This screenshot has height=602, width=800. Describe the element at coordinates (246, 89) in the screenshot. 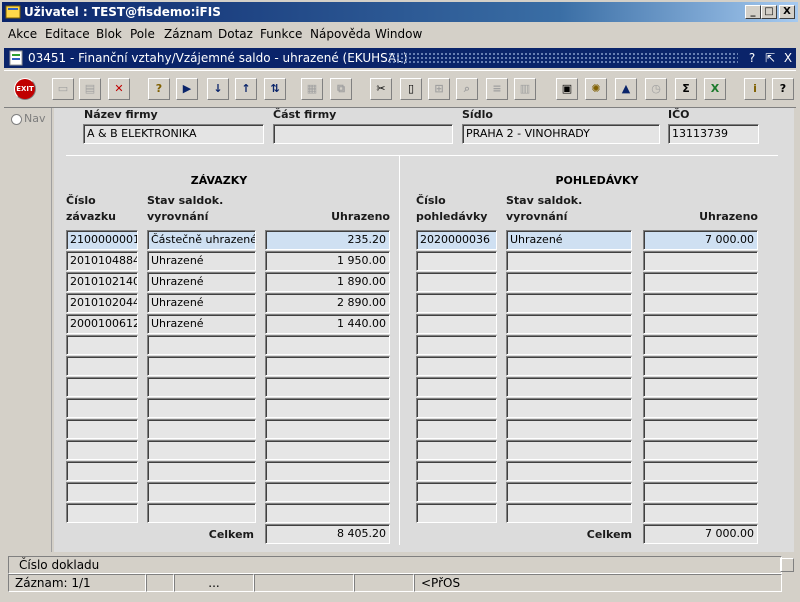

I see `sort-desc-icon: ↑` at that location.